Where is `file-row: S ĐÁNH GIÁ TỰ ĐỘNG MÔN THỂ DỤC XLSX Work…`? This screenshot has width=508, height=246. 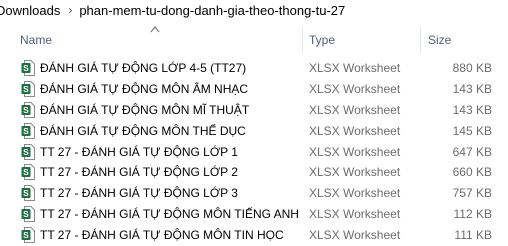 file-row: S ĐÁNH GIÁ TỰ ĐỘNG MÔN THỂ DỤC XLSX Work… is located at coordinates (254, 131).